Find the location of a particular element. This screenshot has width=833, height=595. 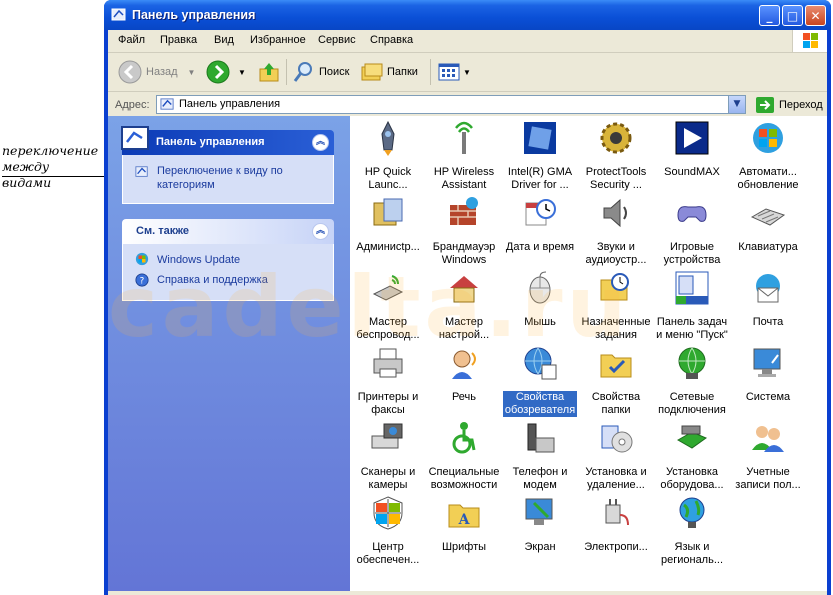

back-dropdown-icon: ▼ is located at coordinates (192, 72).